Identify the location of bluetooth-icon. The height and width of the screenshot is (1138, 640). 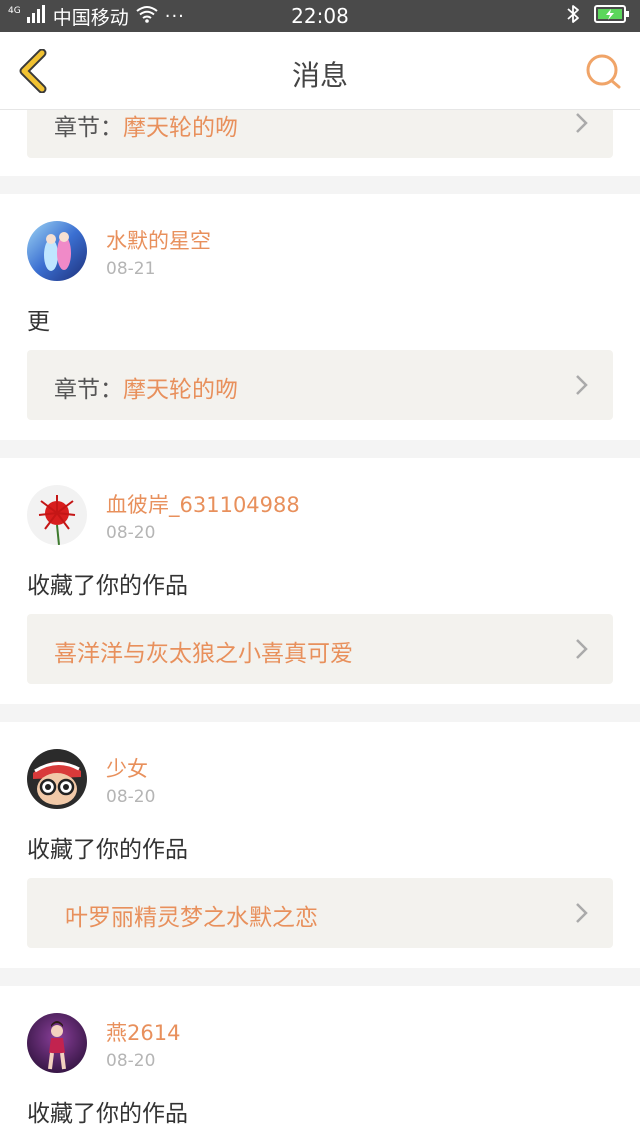
(573, 16).